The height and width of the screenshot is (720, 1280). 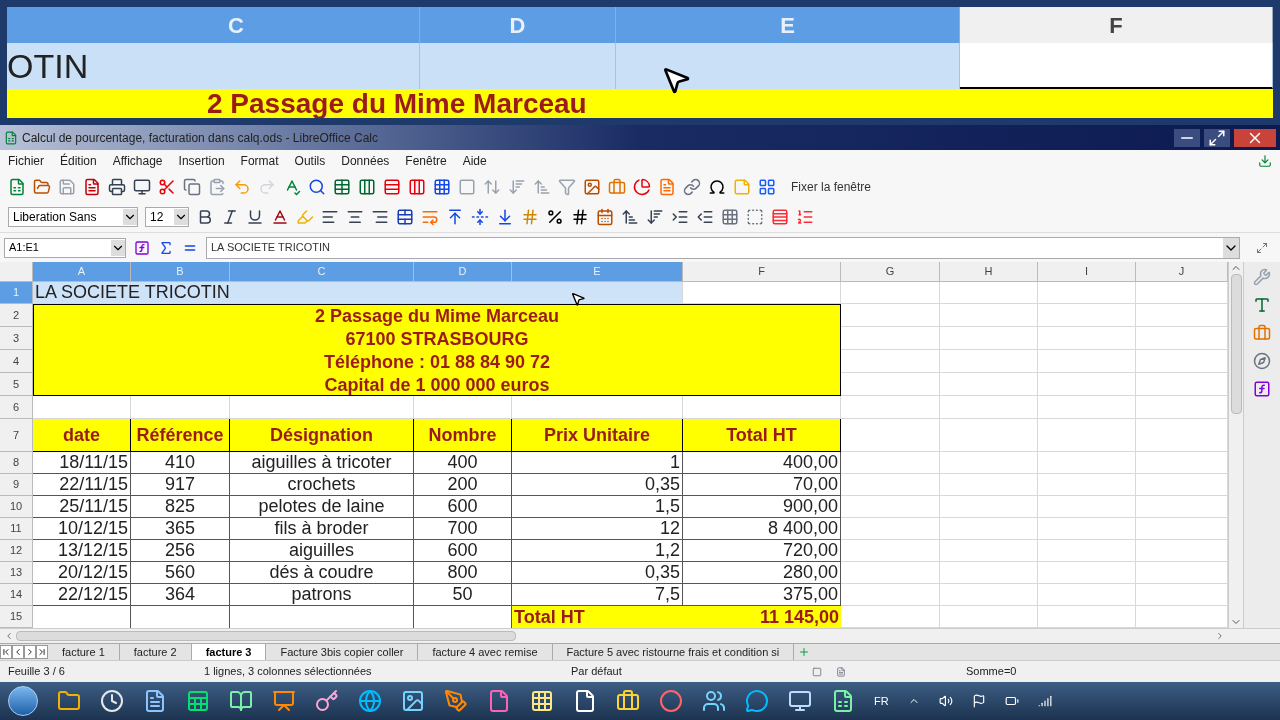 I want to click on border-style-icon, so click(x=755, y=217).